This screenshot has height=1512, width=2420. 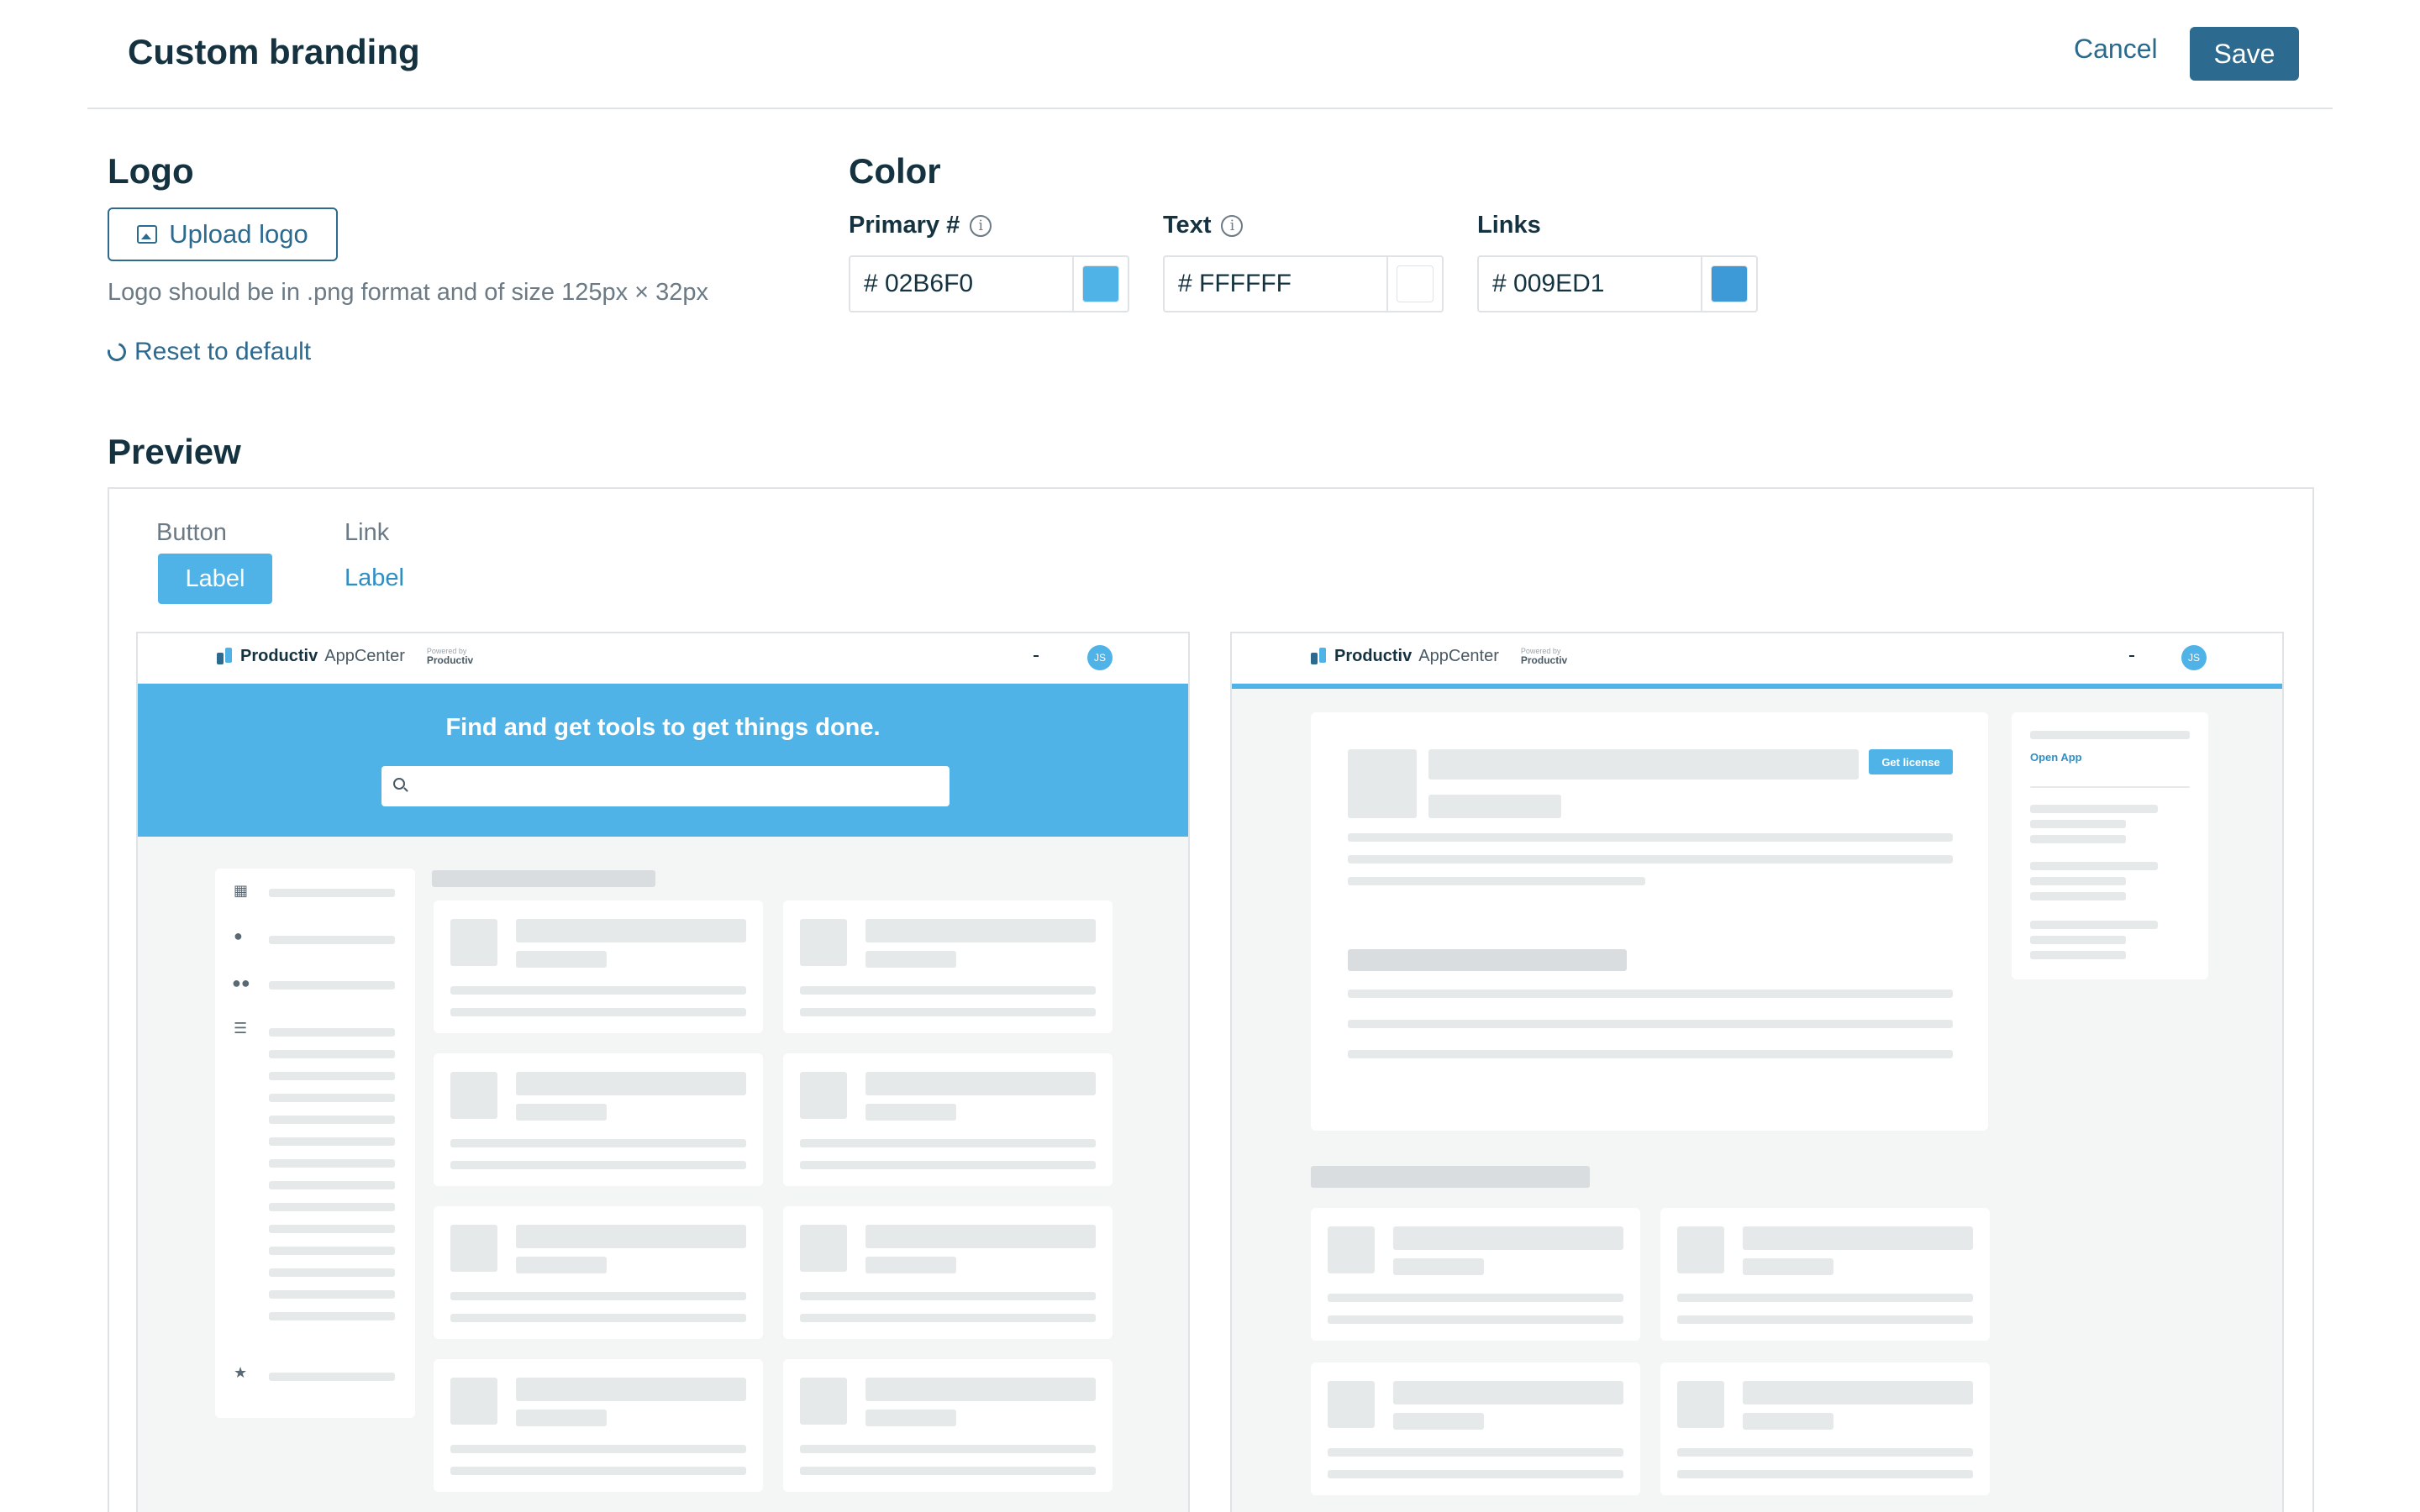 What do you see at coordinates (1187, 225) in the screenshot?
I see `text-color-label-text: Text` at bounding box center [1187, 225].